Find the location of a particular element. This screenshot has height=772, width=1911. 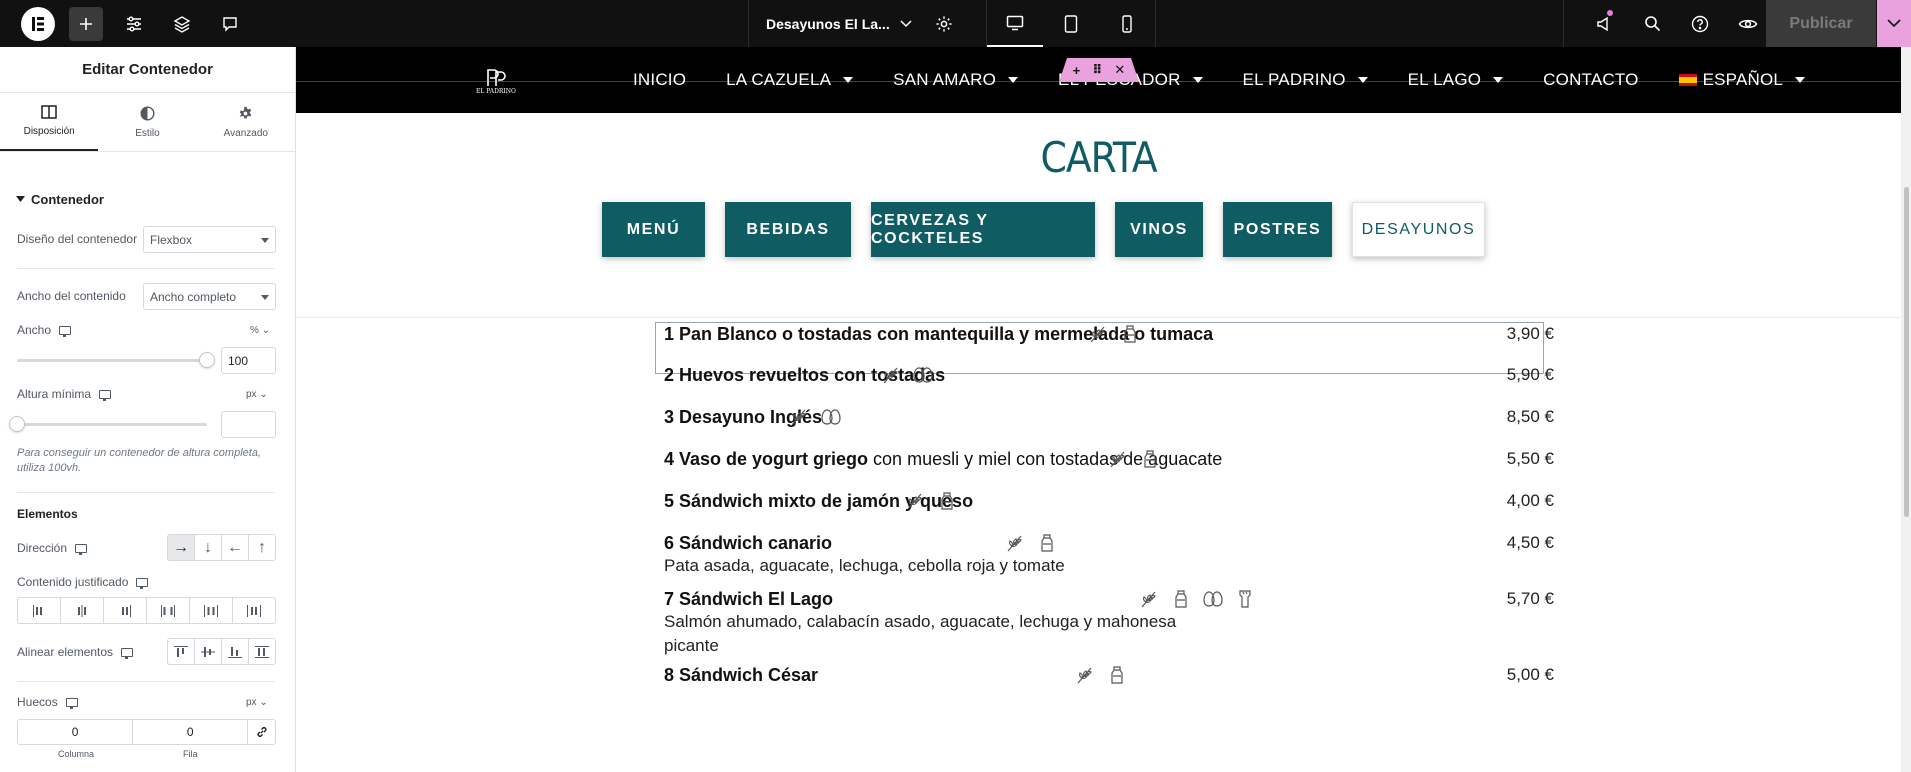

help-icon is located at coordinates (1700, 23).